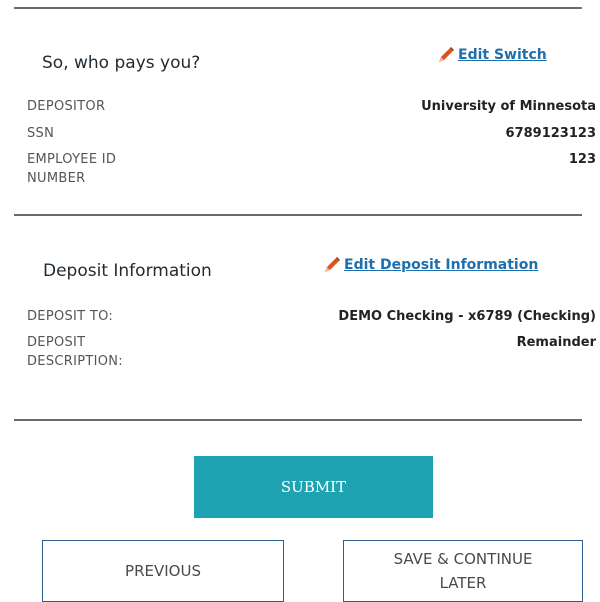 This screenshot has height=602, width=600. Describe the element at coordinates (508, 106) in the screenshot. I see `depositor-value: University of Minnesota` at that location.